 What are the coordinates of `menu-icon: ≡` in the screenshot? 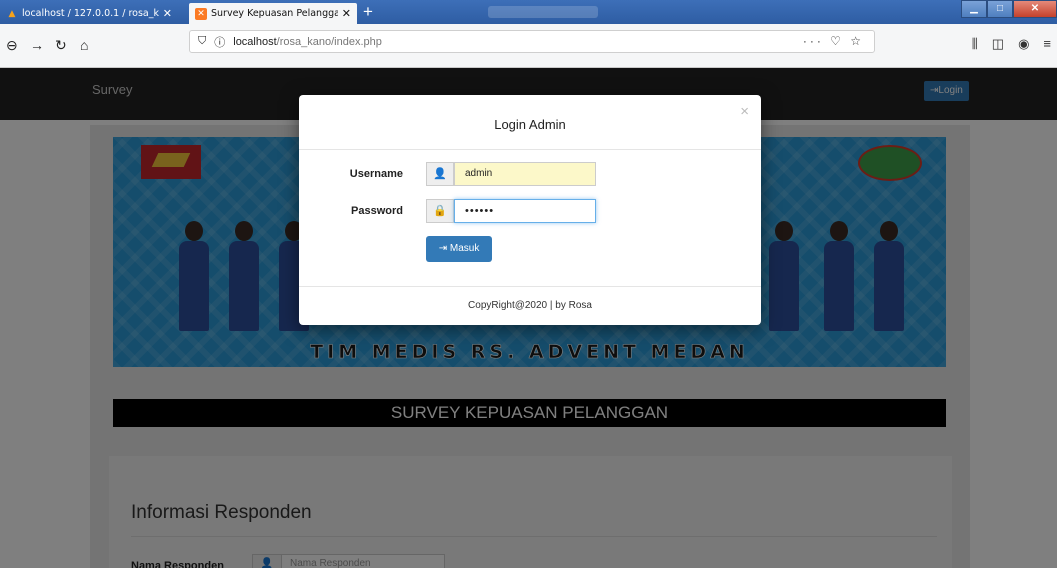 It's located at (1047, 44).